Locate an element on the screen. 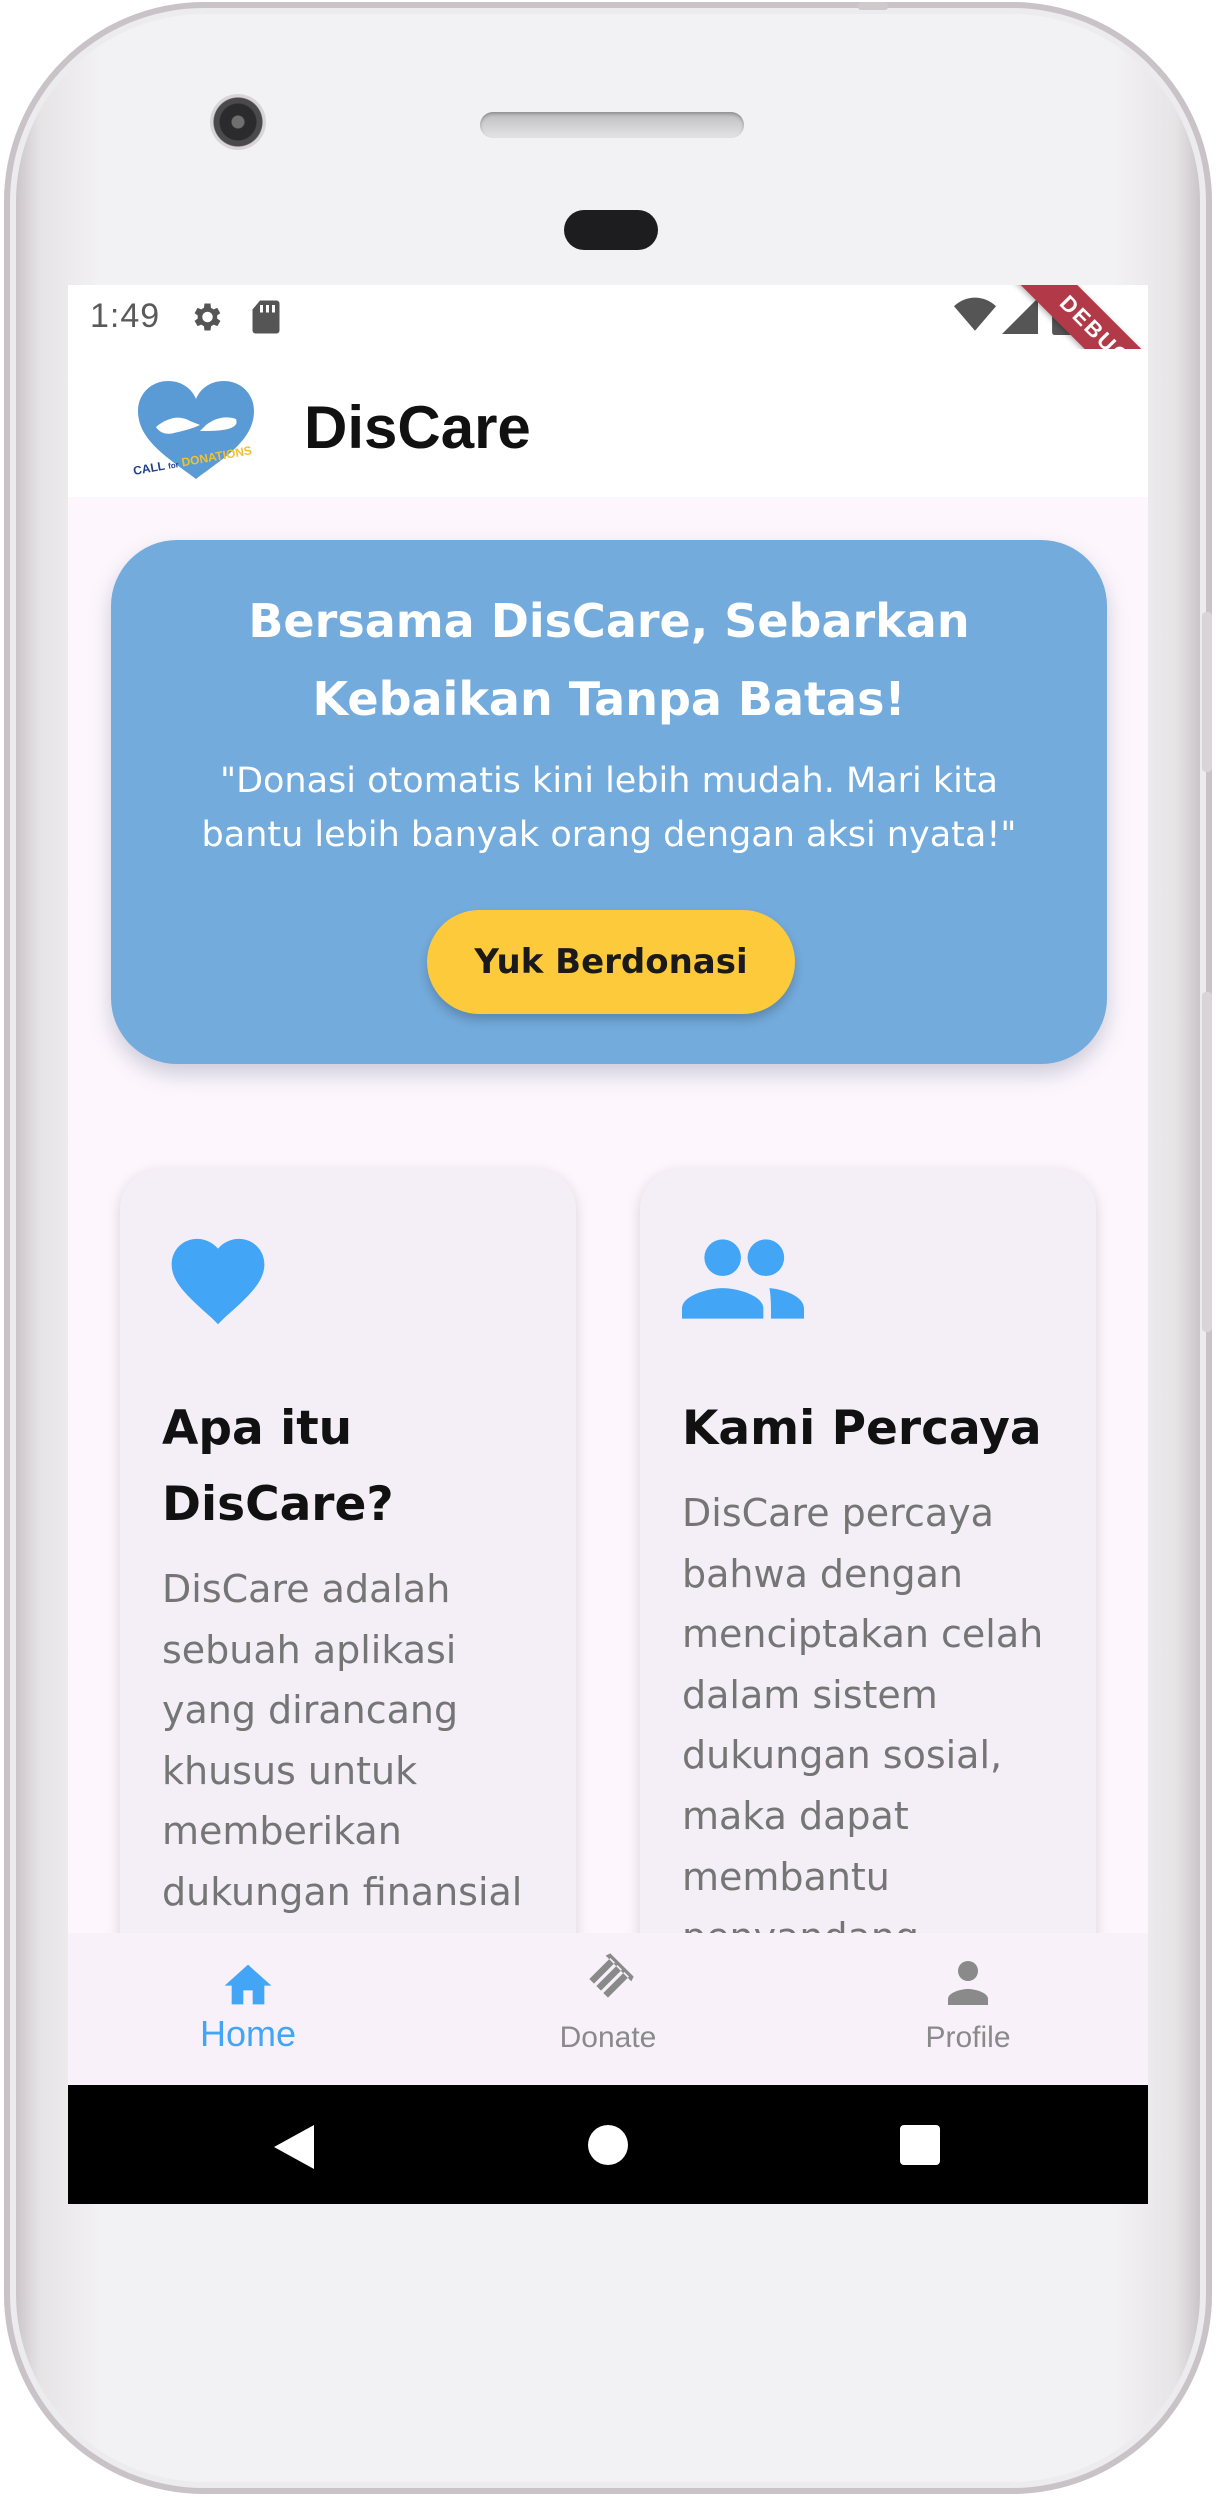  system-navigation-bar is located at coordinates (608, 2144).